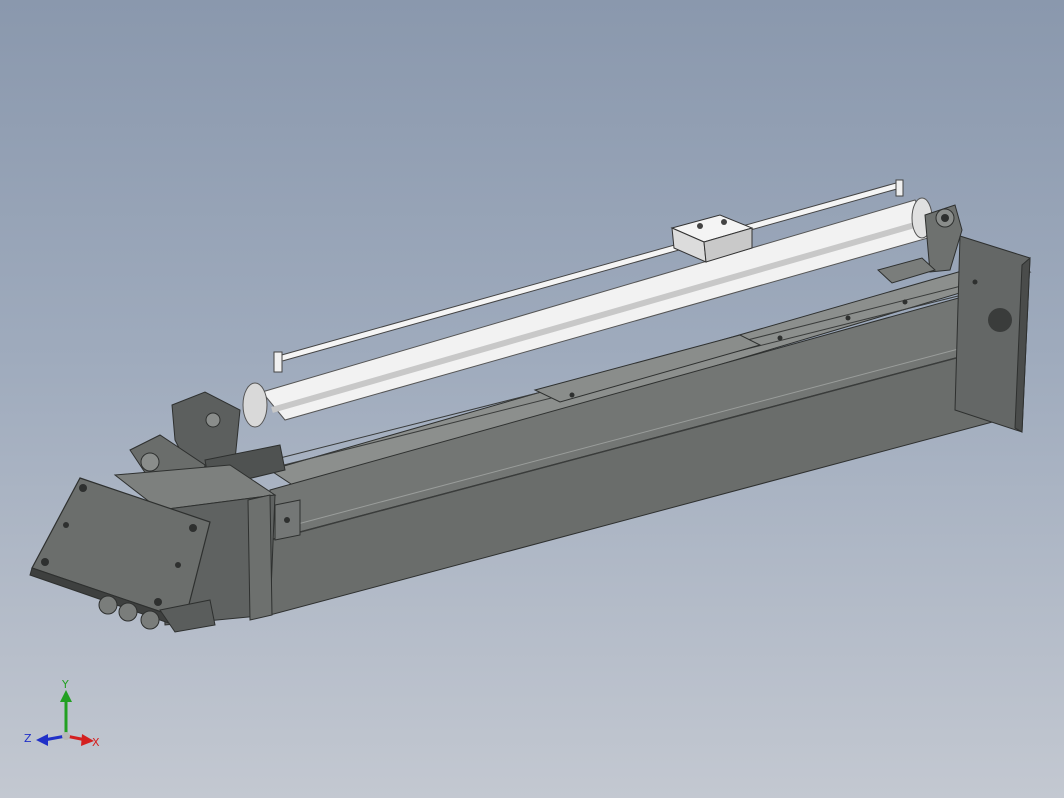 This screenshot has width=1064, height=798. I want to click on side-plate, so click(260, 557).